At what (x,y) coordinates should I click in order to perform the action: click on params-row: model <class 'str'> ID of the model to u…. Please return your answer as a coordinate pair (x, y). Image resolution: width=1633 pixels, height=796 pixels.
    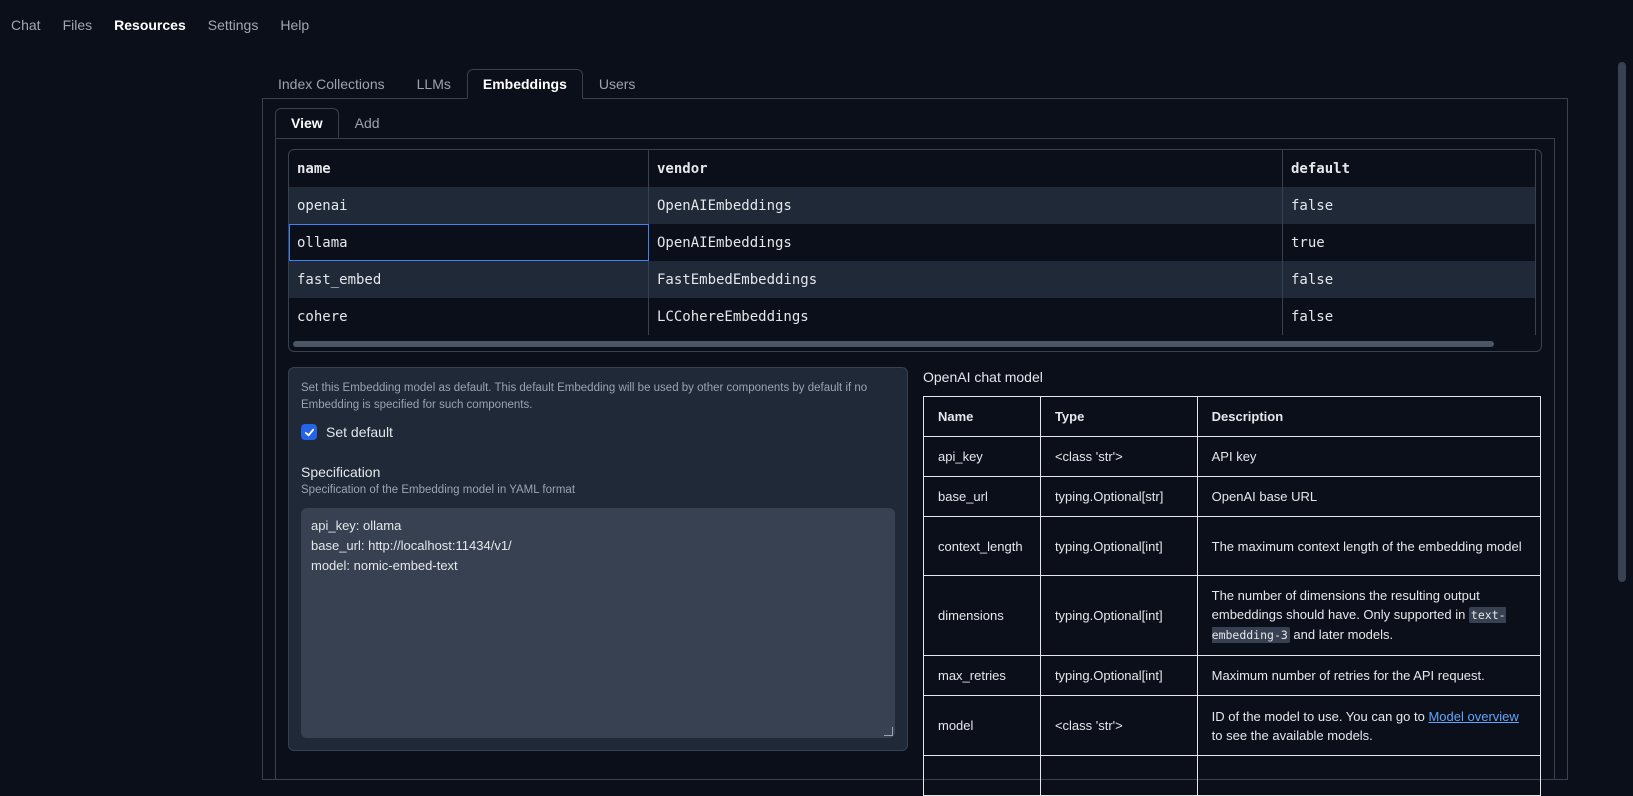
    Looking at the image, I should click on (1232, 725).